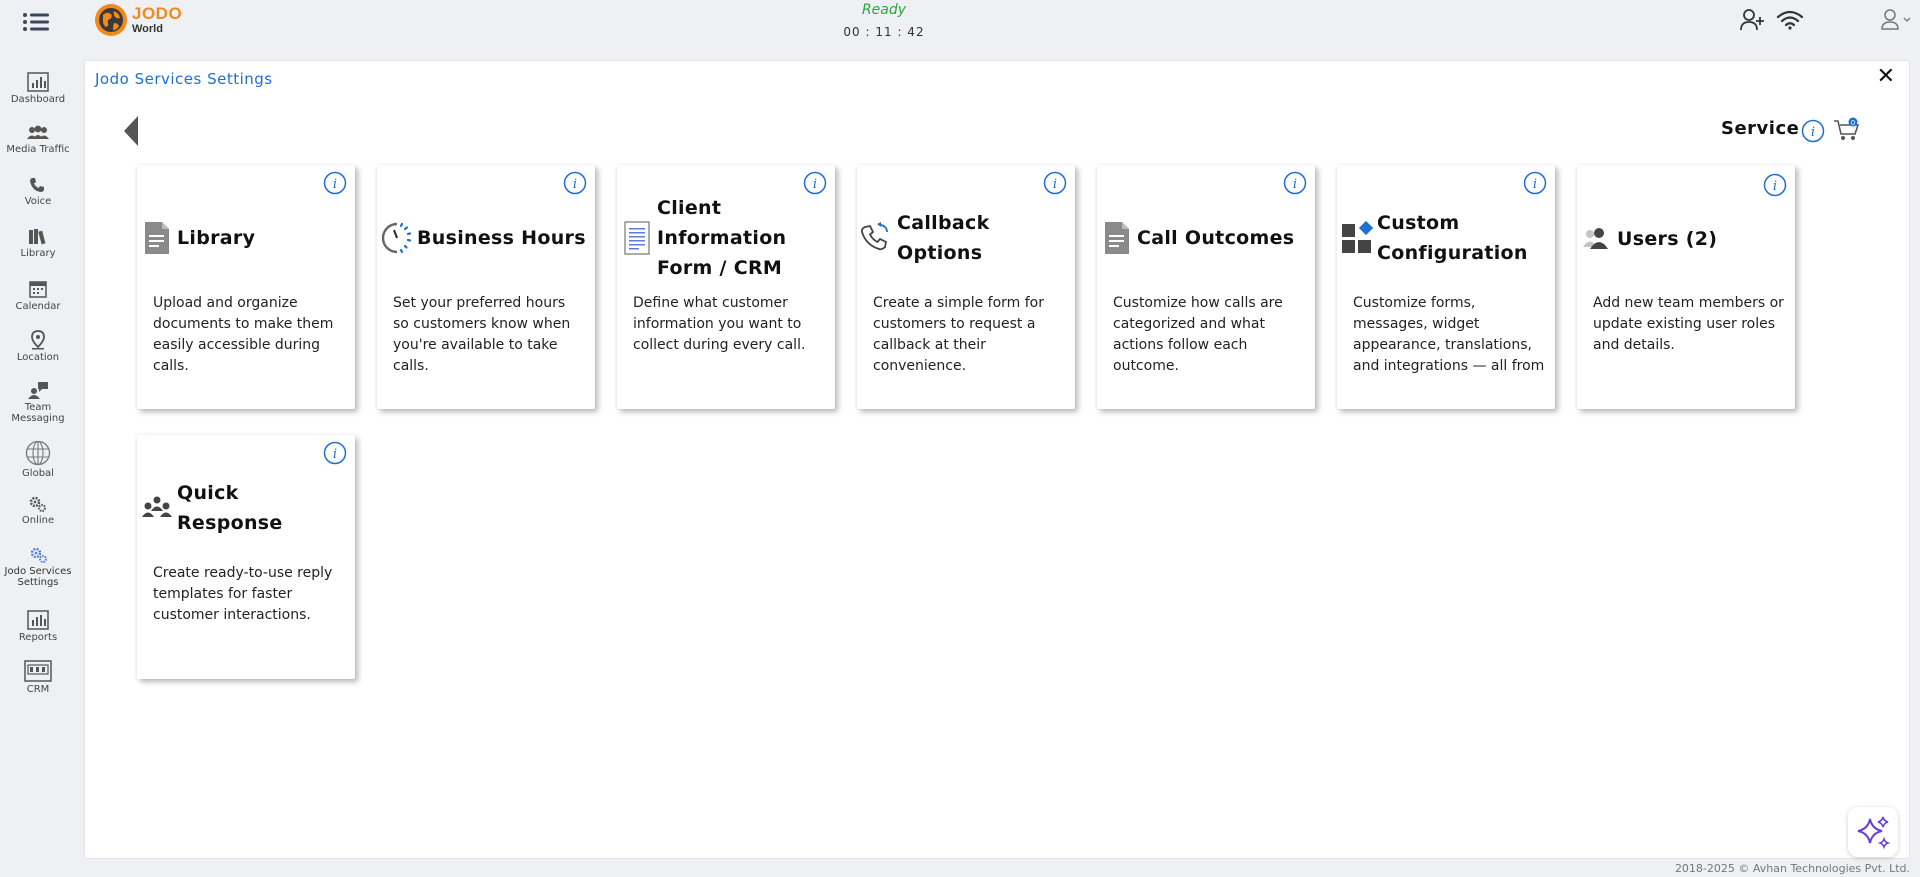 This screenshot has width=1920, height=877. What do you see at coordinates (501, 238) in the screenshot?
I see `card-title: Business Hours` at bounding box center [501, 238].